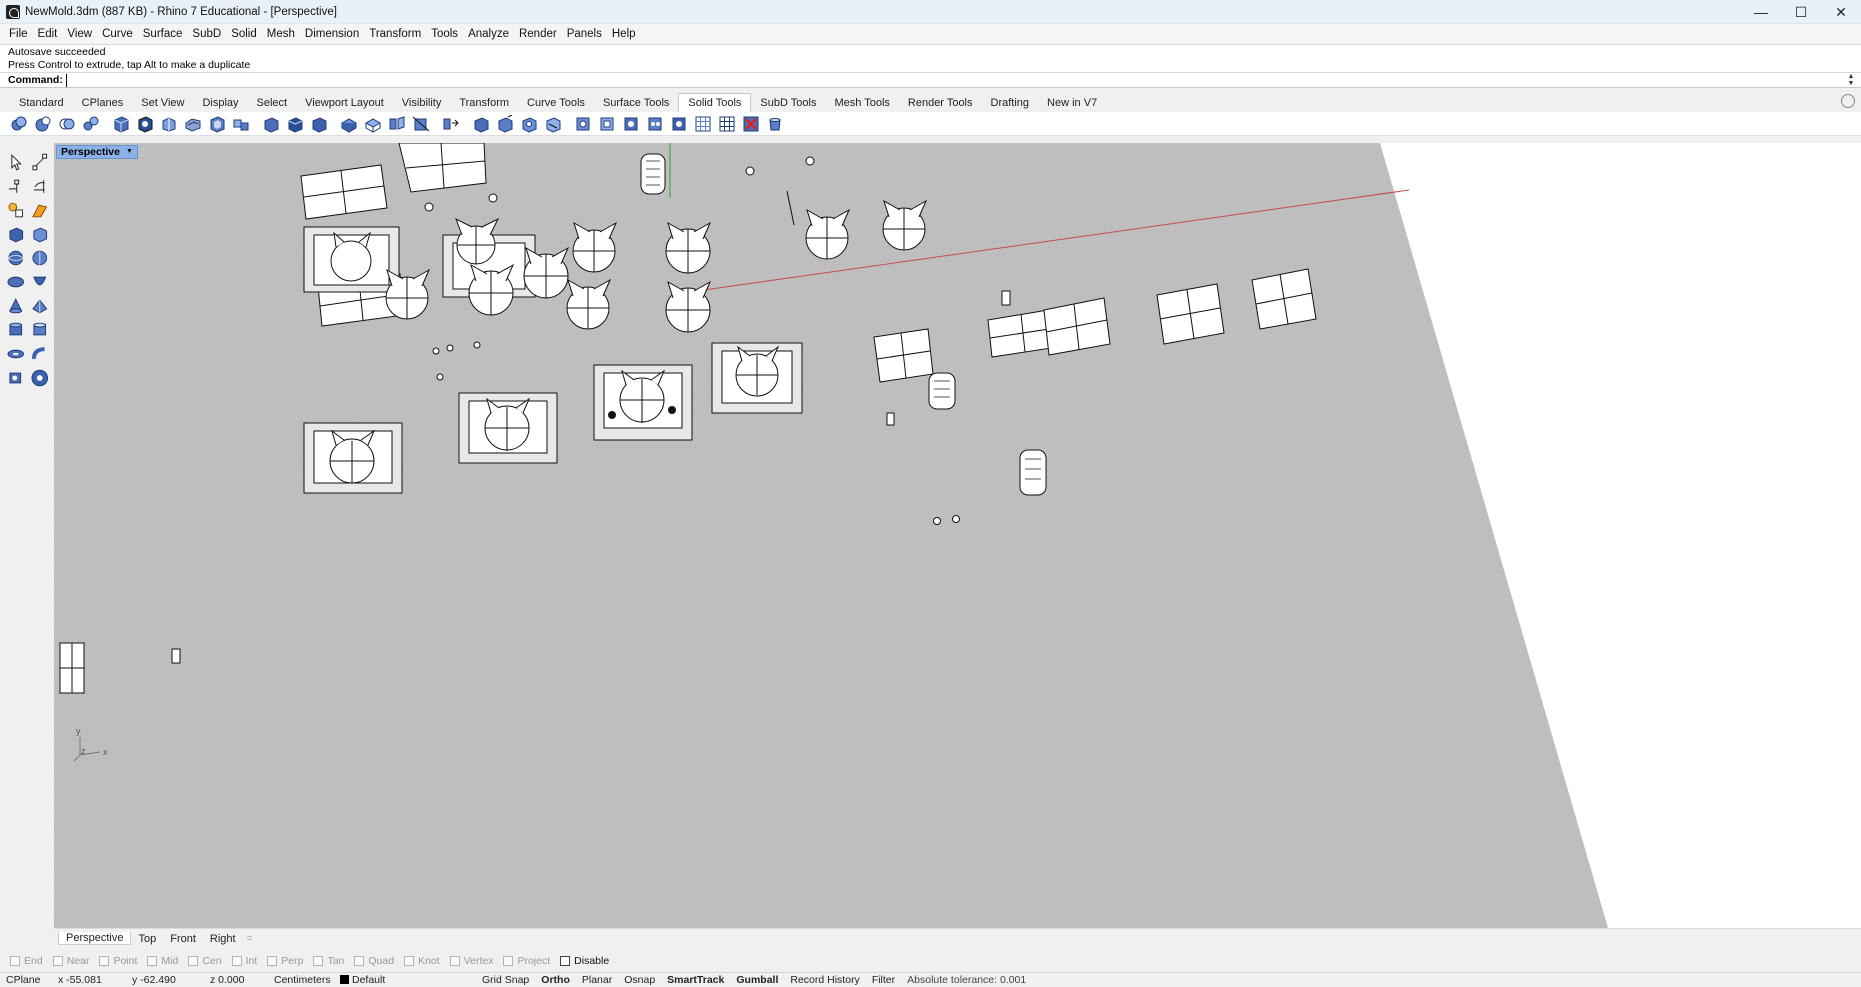 This screenshot has width=1861, height=987. I want to click on boolean-intersection-icon, so click(67, 124).